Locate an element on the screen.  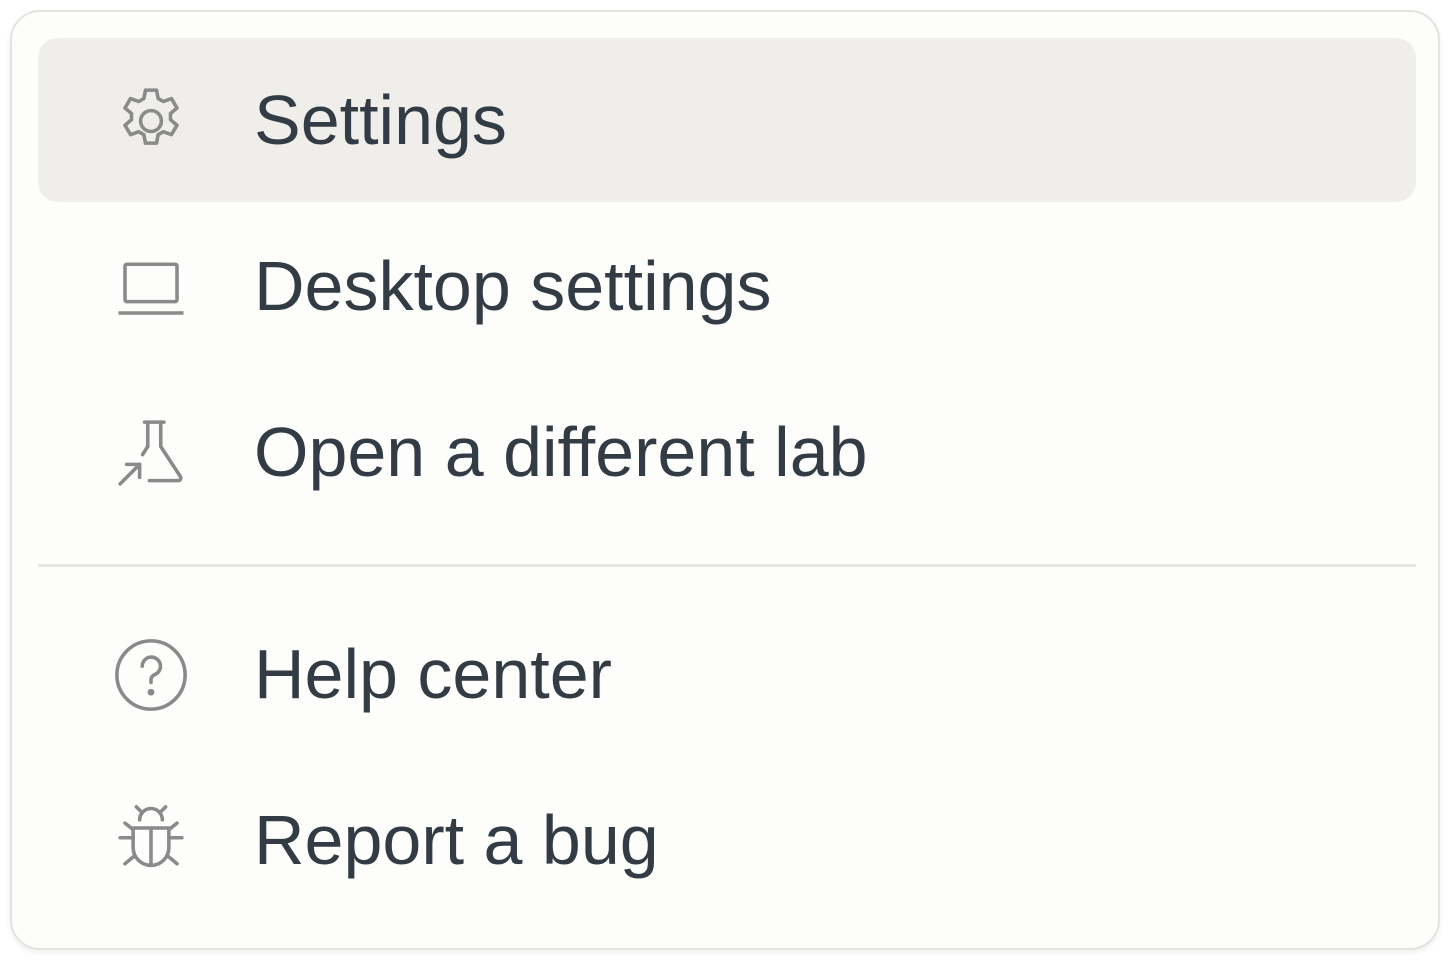
bug-icon is located at coordinates (151, 841).